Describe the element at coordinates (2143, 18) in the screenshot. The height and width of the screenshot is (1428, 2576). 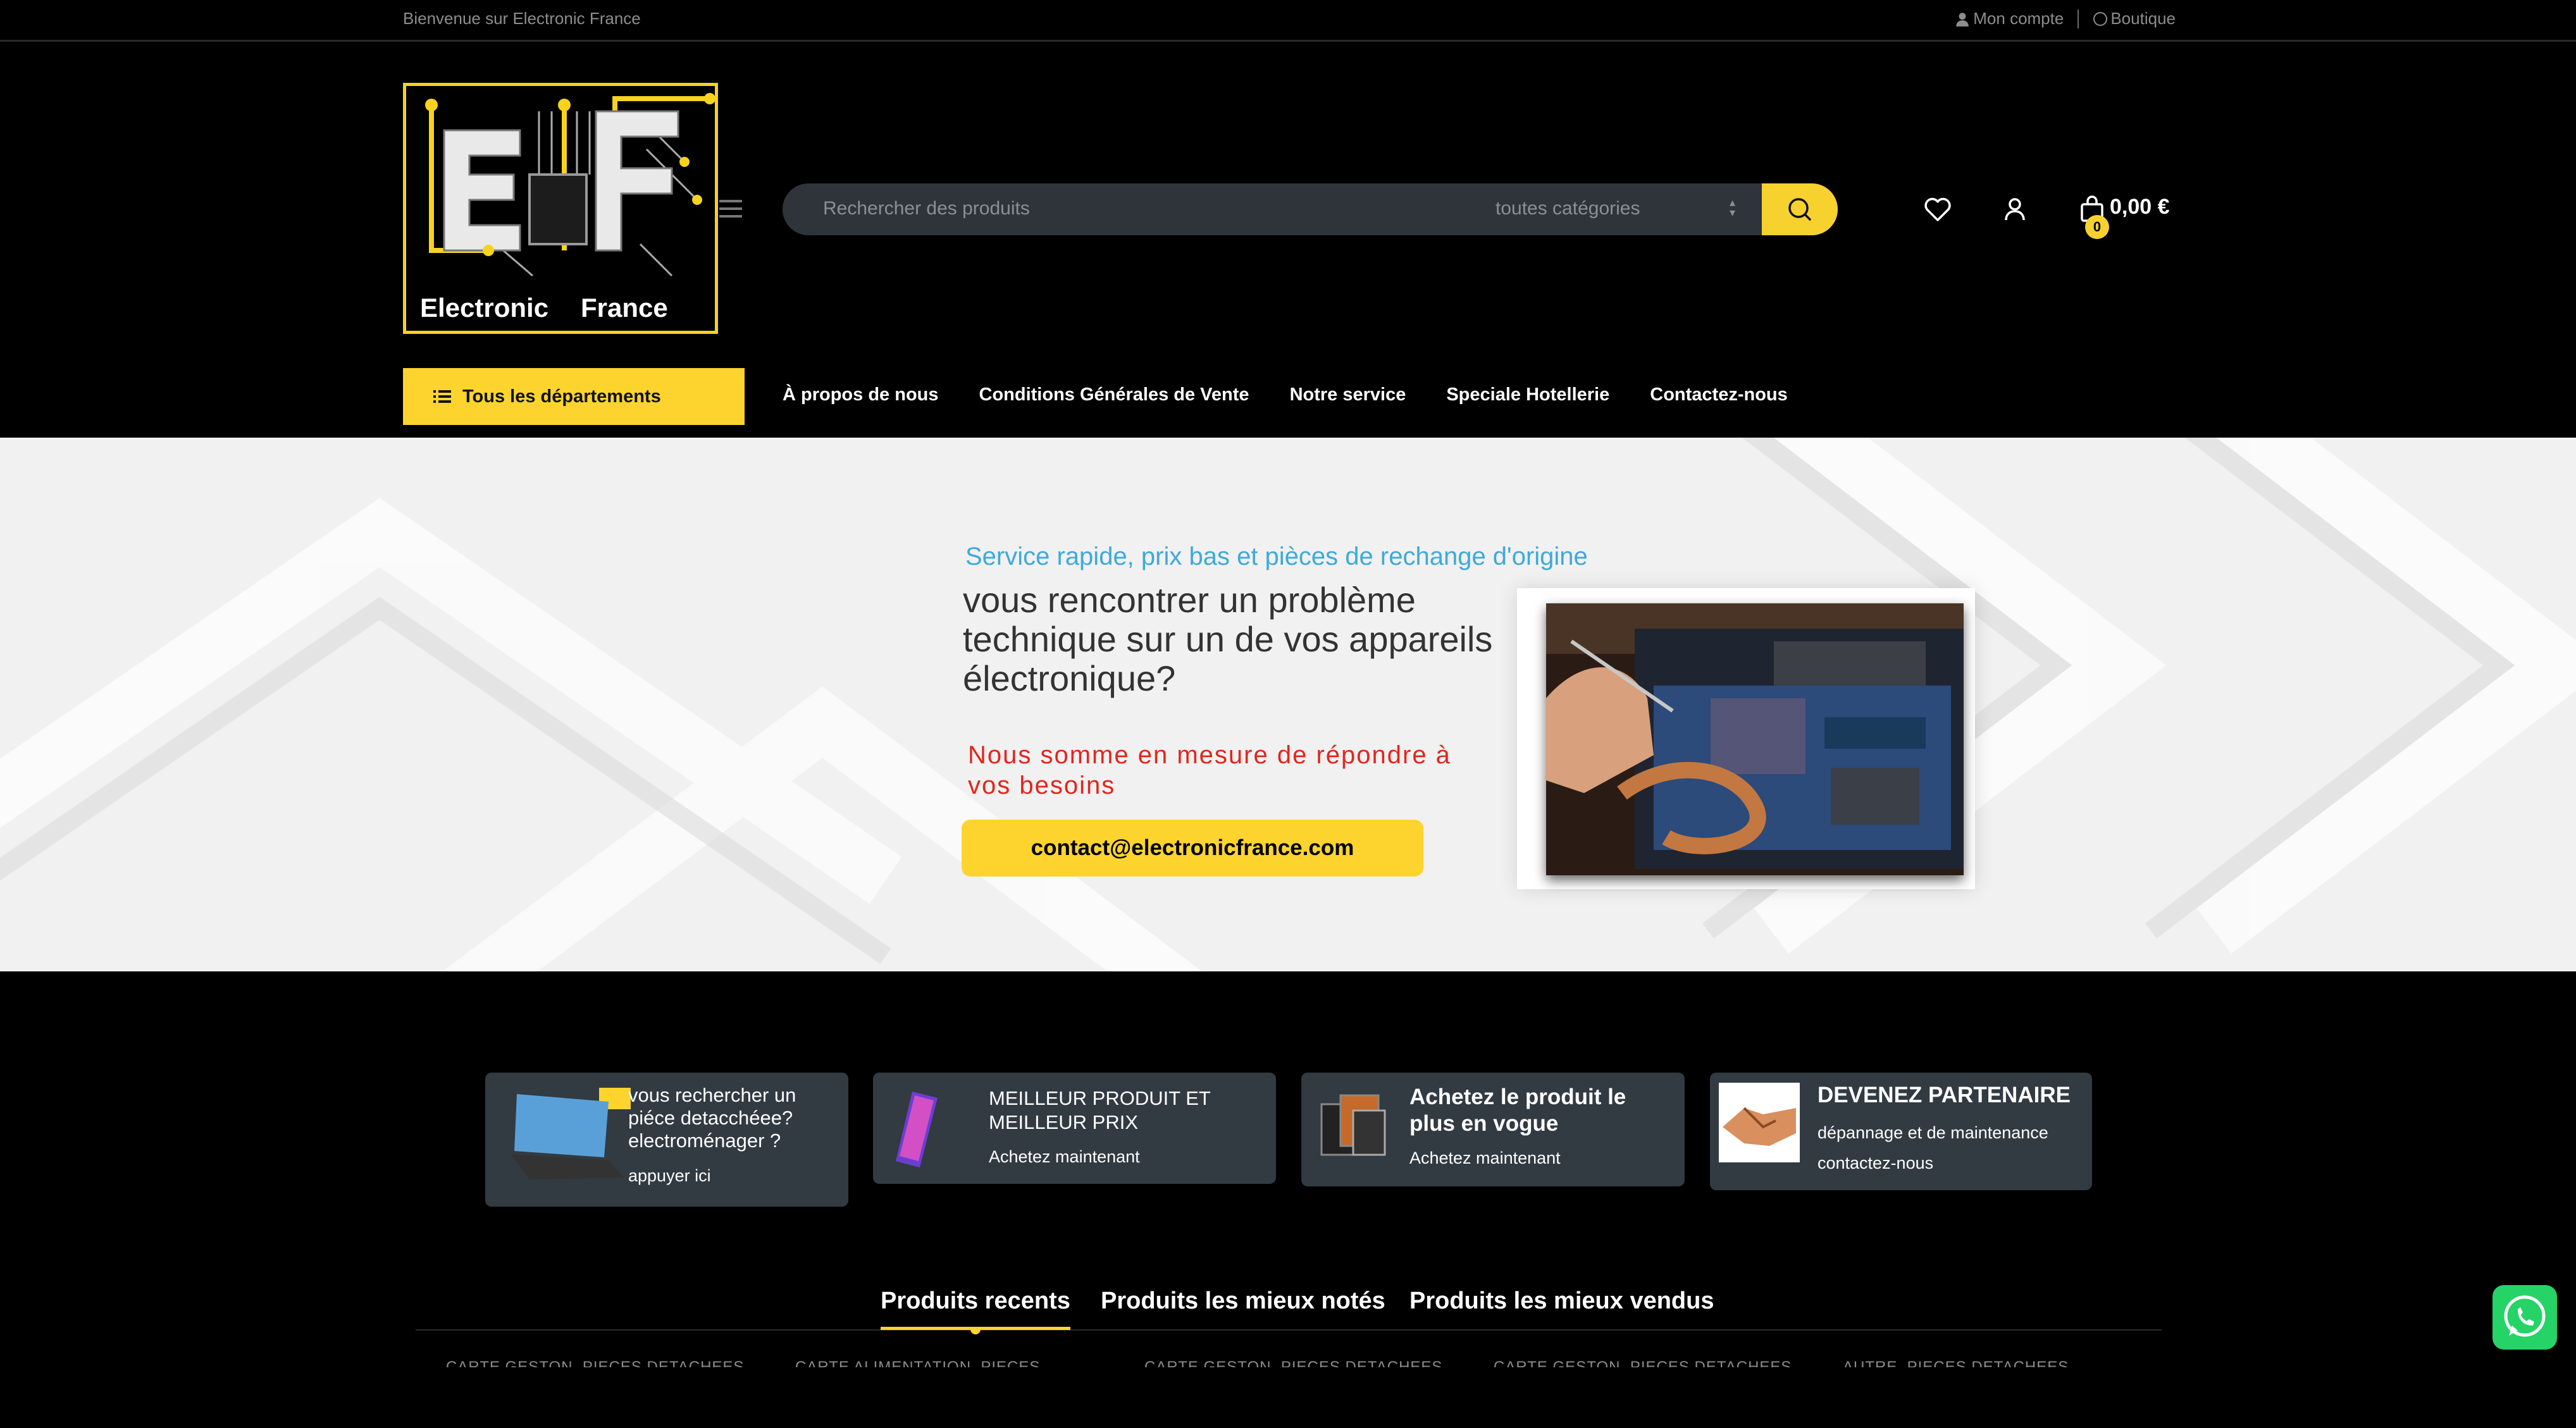
I see `shop-label: Boutique` at that location.